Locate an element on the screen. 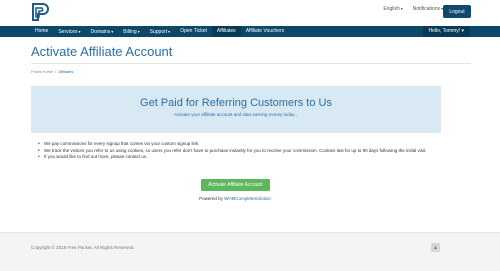 The image size is (500, 271). nav-item-open-ticket: Open Ticket is located at coordinates (193, 31).